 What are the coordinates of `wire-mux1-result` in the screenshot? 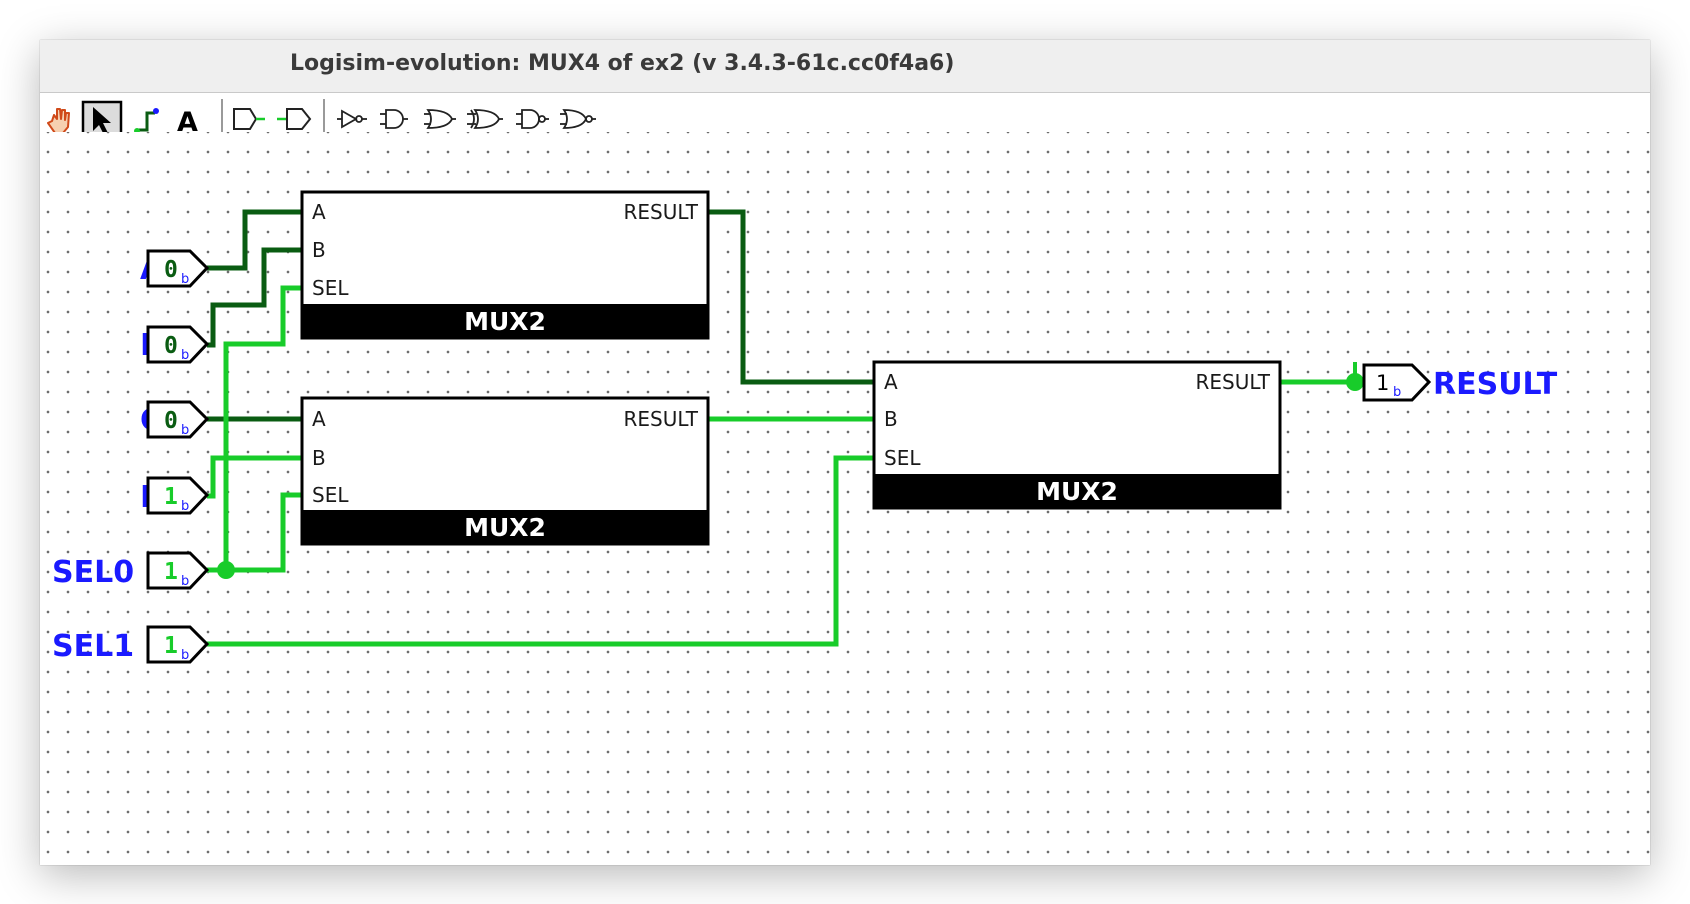 It's located at (791, 297).